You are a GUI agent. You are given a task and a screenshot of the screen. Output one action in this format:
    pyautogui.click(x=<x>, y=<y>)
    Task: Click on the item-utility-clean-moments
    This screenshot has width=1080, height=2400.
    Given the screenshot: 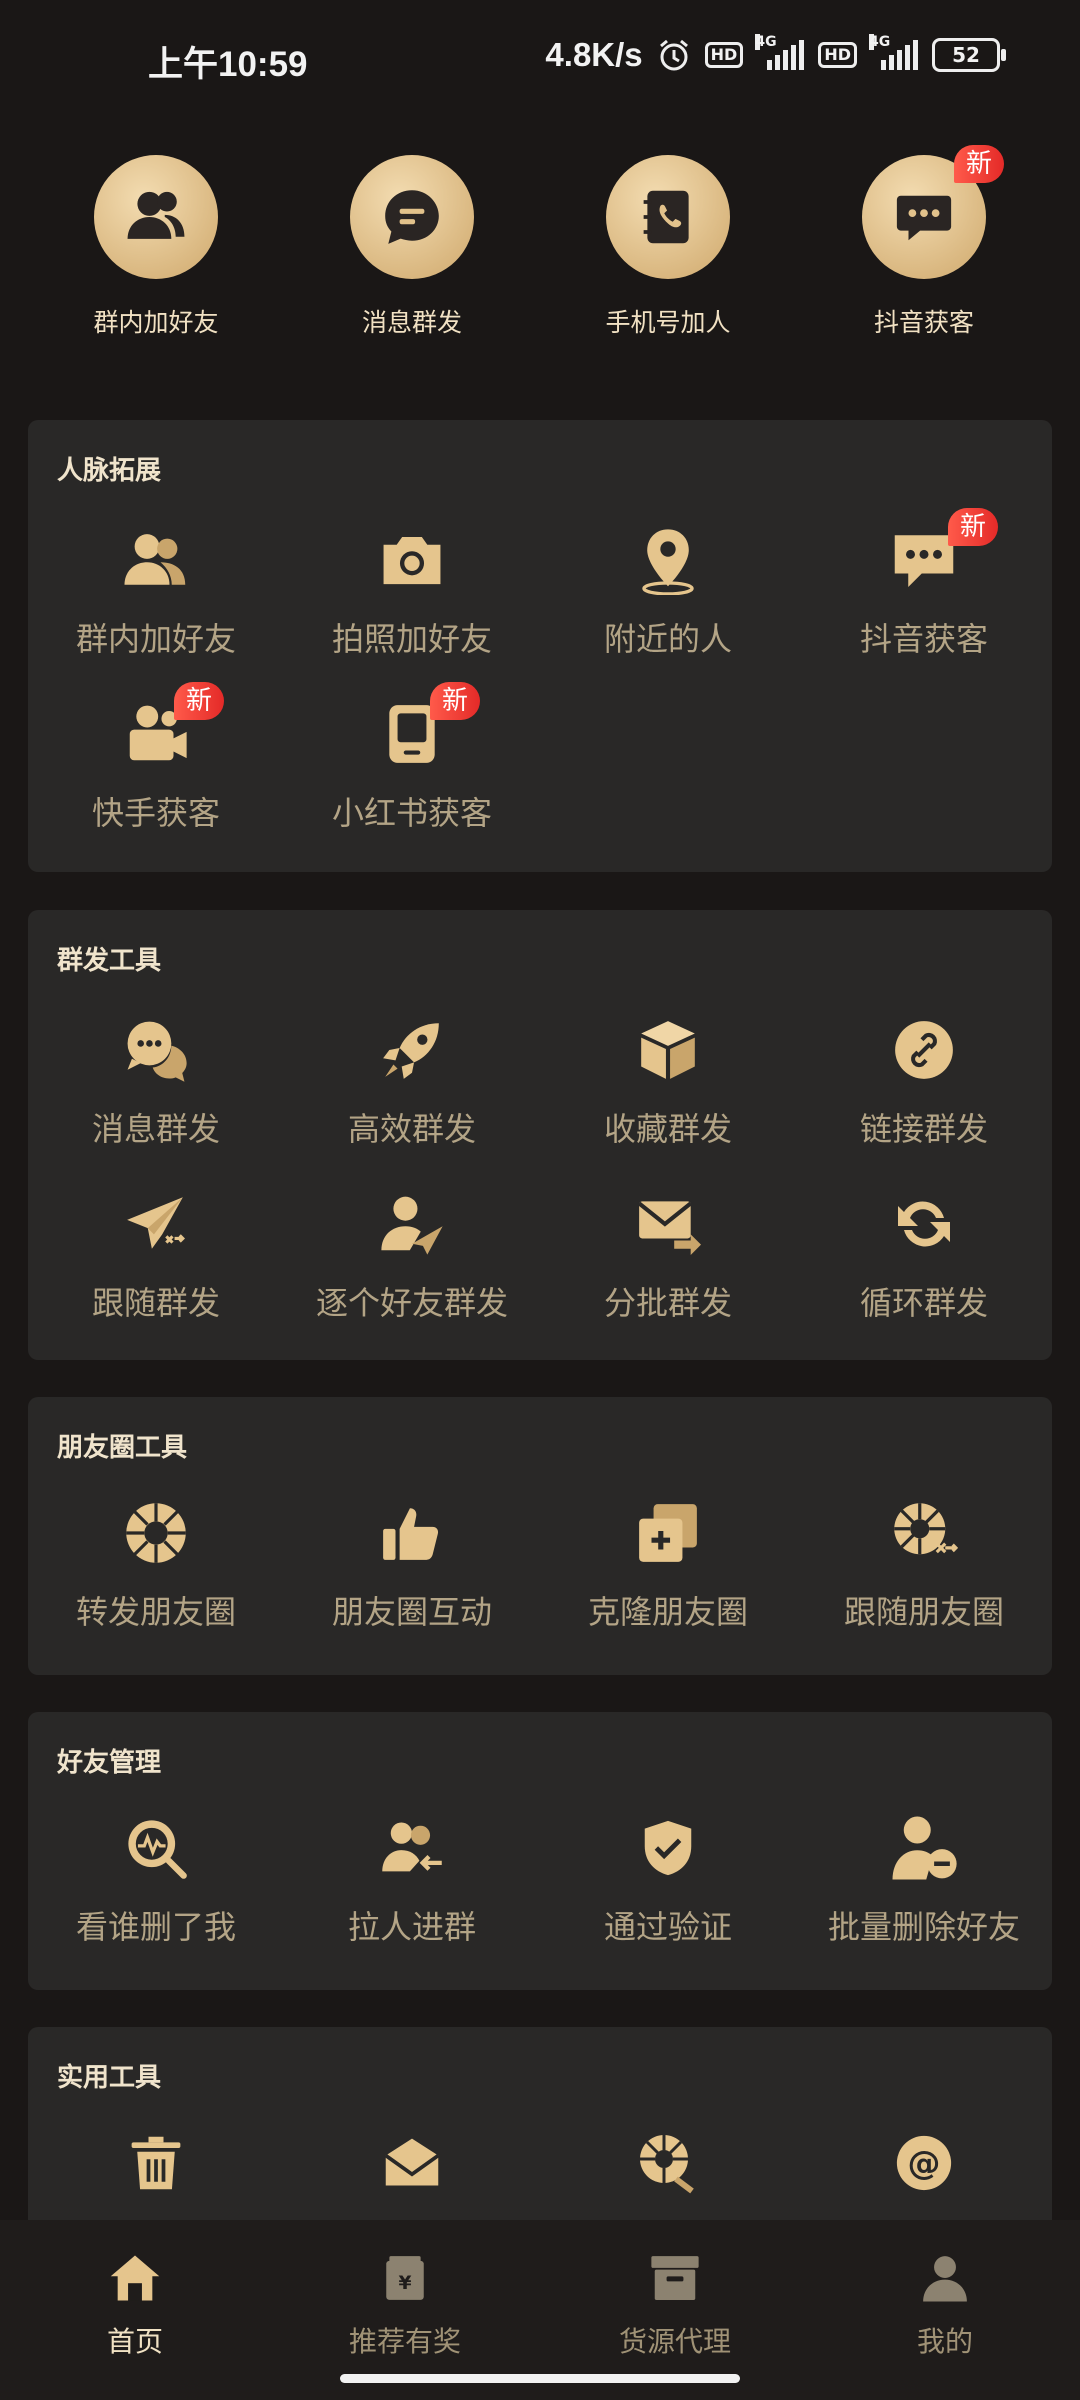 What is the action you would take?
    pyautogui.click(x=668, y=2163)
    